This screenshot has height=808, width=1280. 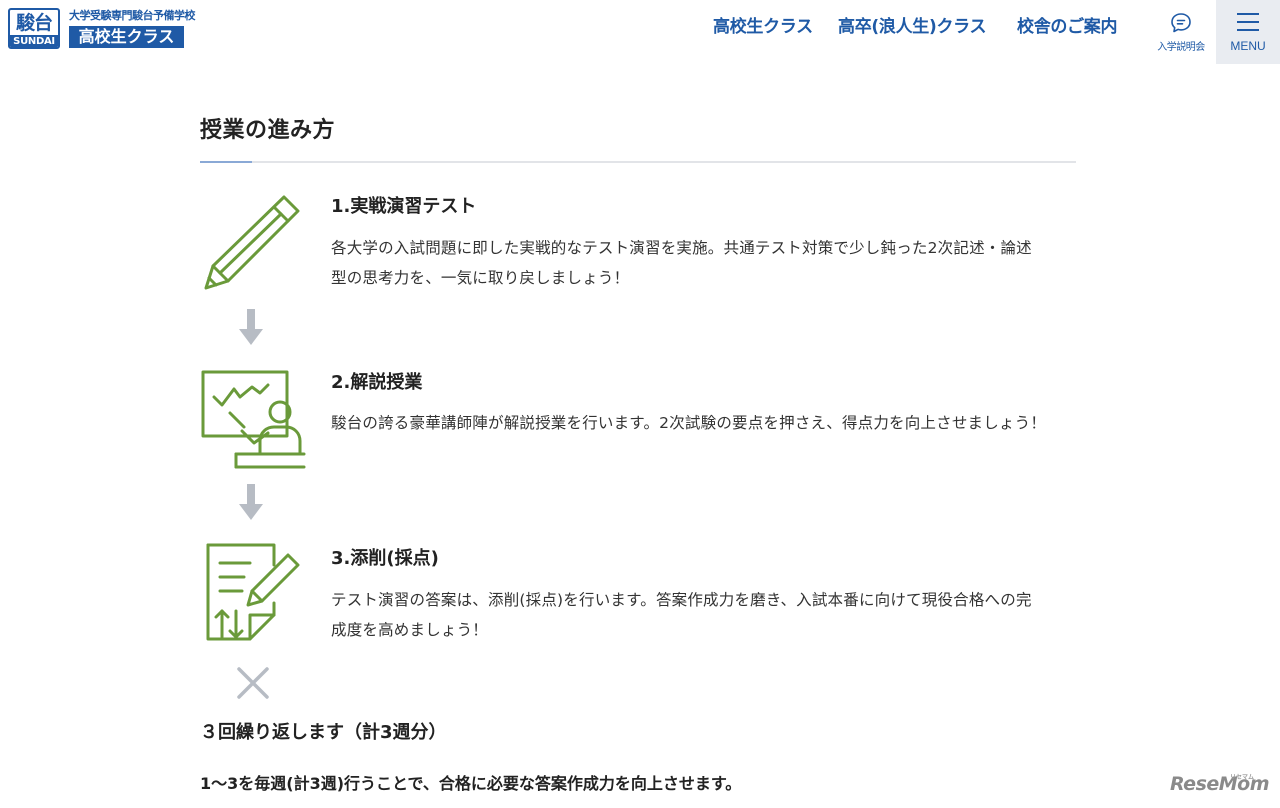 I want to click on nav-graduate-class: 高卒(浪人生)クラス, so click(x=915, y=27).